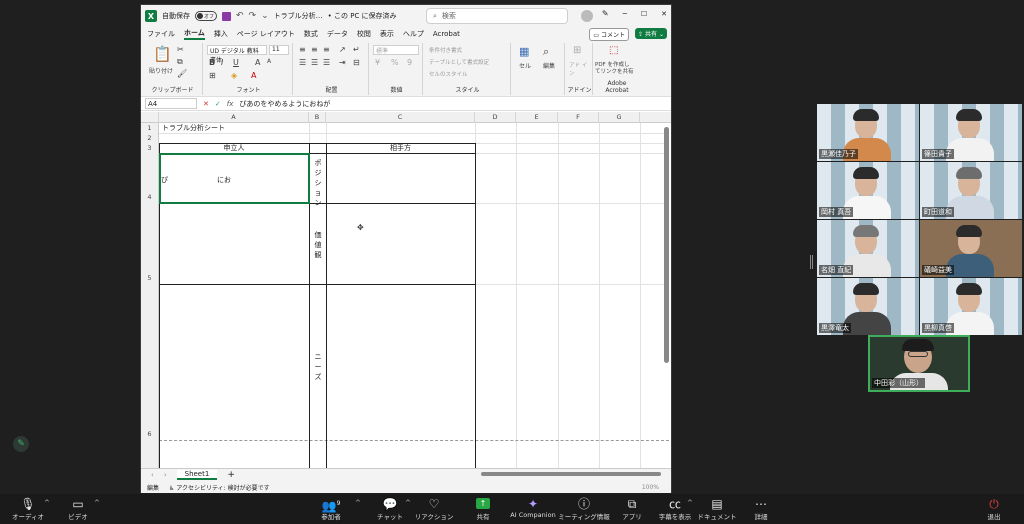  What do you see at coordinates (150, 243) in the screenshot?
I see `row-header: 5` at bounding box center [150, 243].